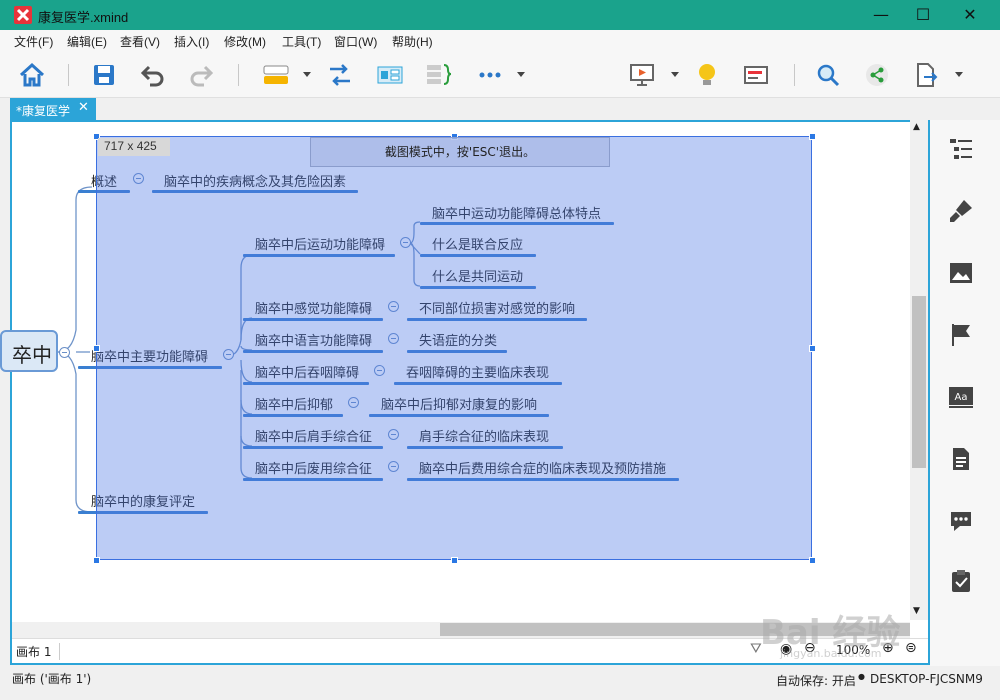 This screenshot has width=1000, height=700. I want to click on export-dropdown-icon, so click(959, 74).